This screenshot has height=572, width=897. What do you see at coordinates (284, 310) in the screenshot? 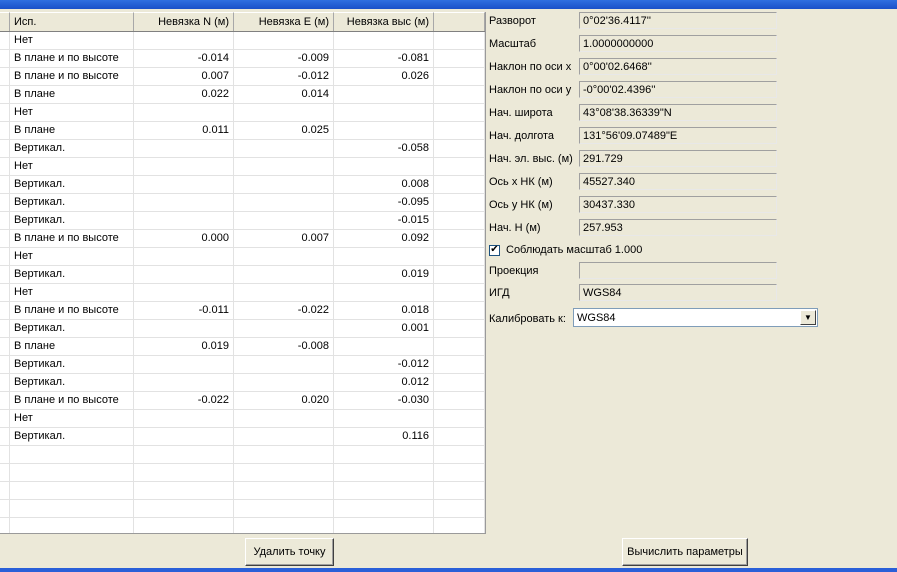
I see `cell-residual-e: -0.022` at bounding box center [284, 310].